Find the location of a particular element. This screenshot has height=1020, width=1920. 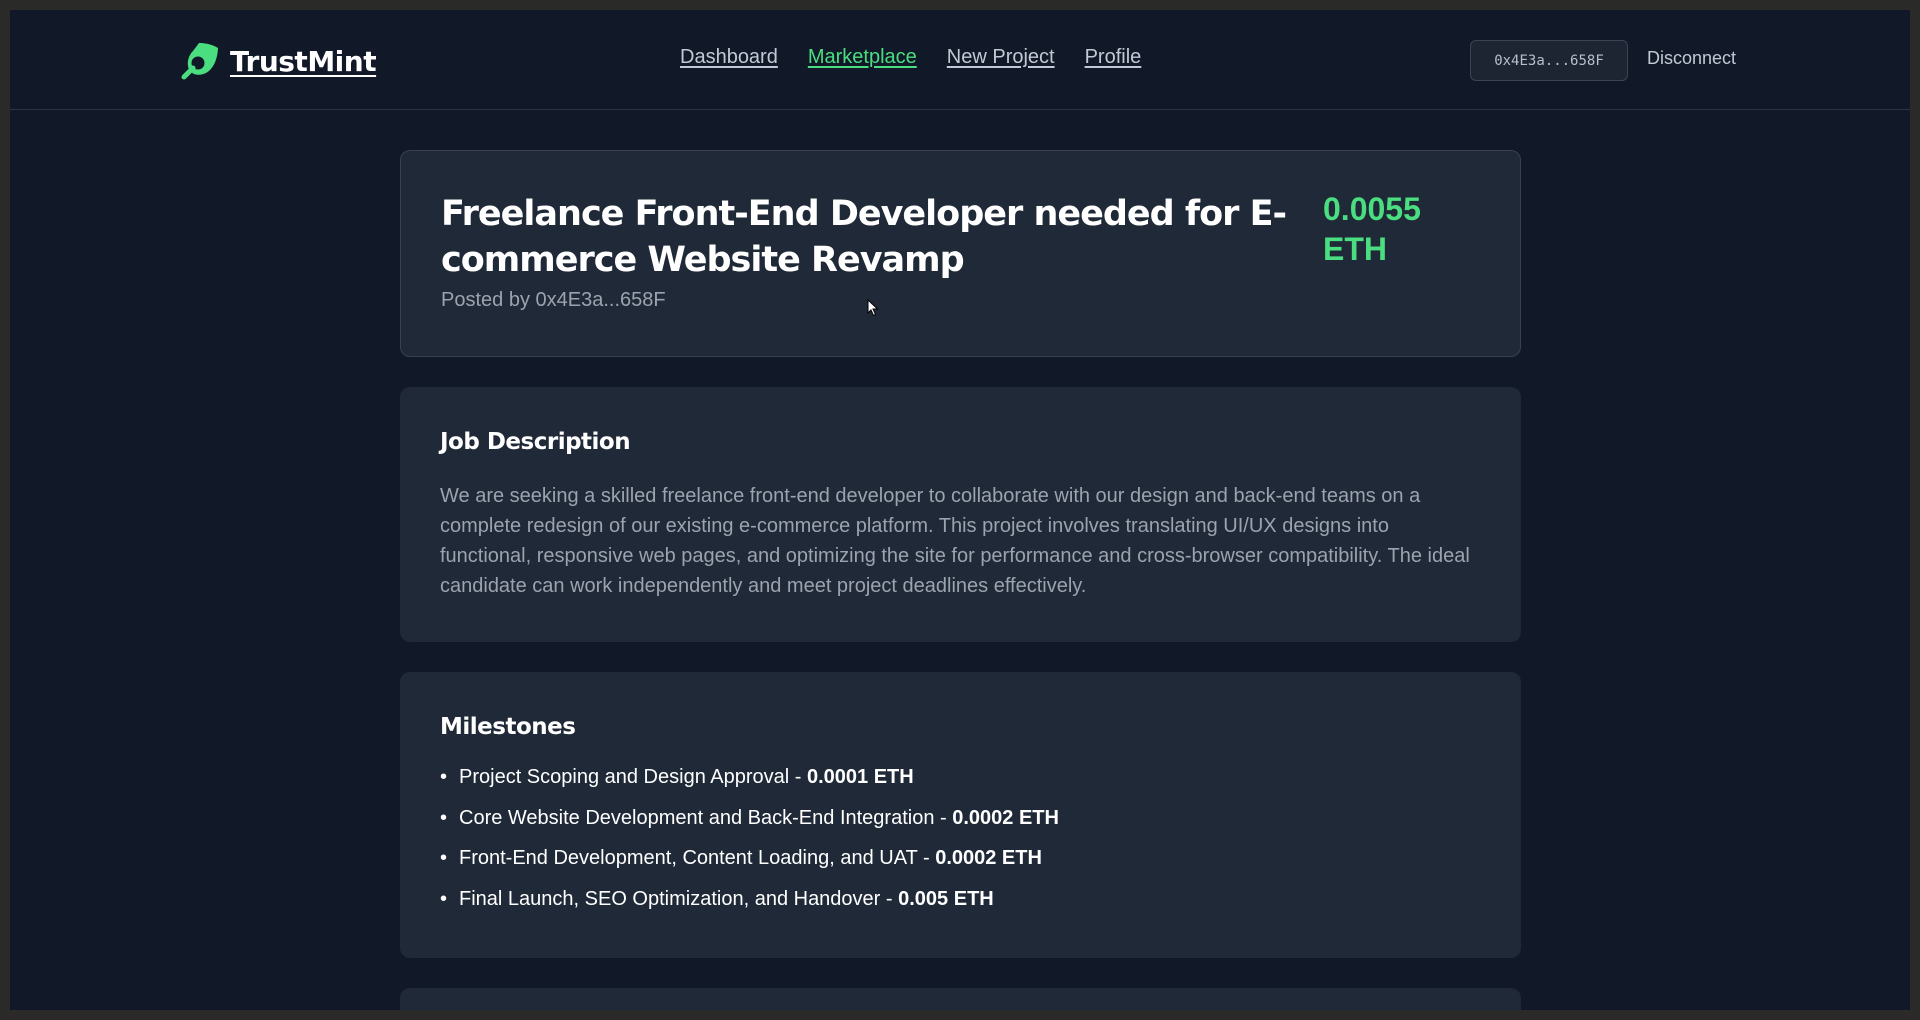

project-budget: 0.0055 ETH is located at coordinates (1372, 229).